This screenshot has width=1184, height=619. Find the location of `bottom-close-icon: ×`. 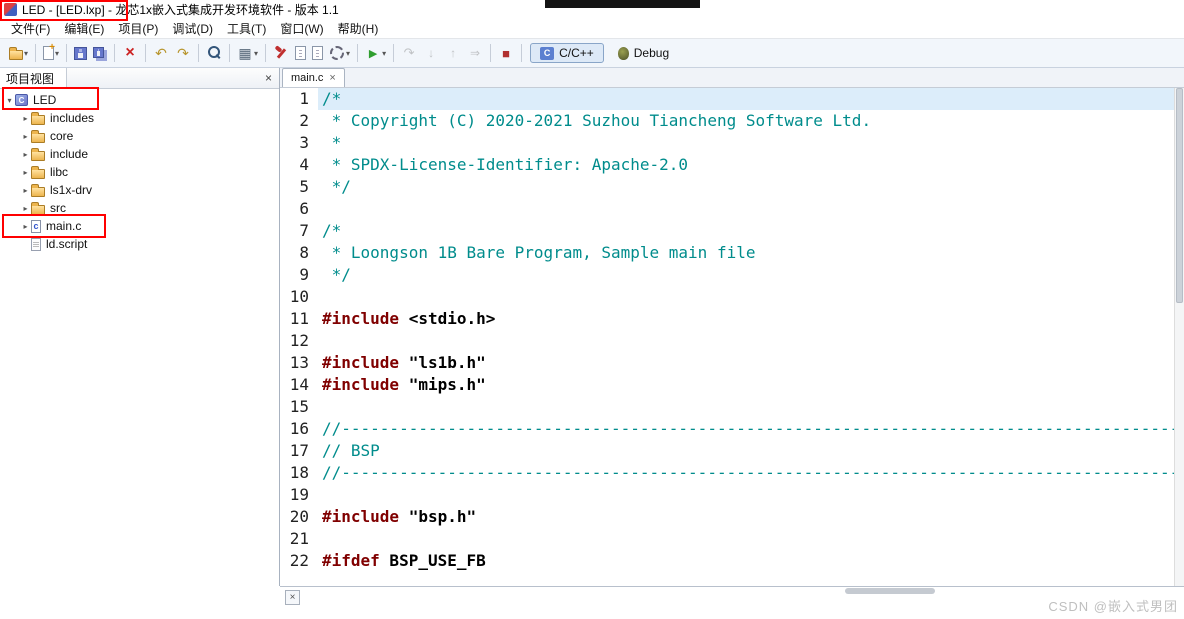

bottom-close-icon: × is located at coordinates (292, 597).